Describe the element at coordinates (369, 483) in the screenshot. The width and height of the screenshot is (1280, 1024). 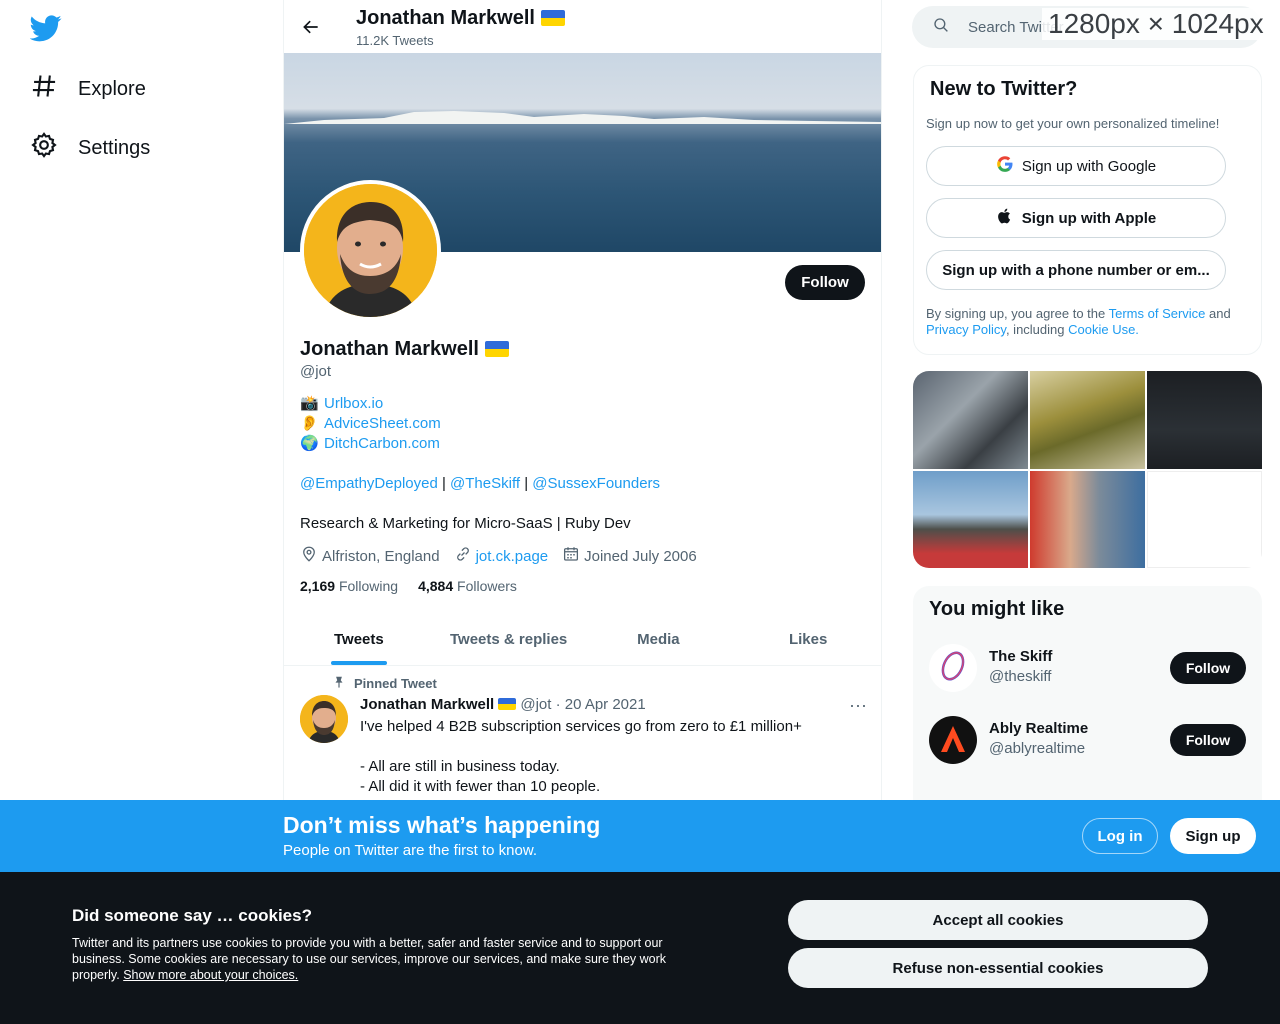
I see `mention-link: @EmpathyDeployed` at that location.